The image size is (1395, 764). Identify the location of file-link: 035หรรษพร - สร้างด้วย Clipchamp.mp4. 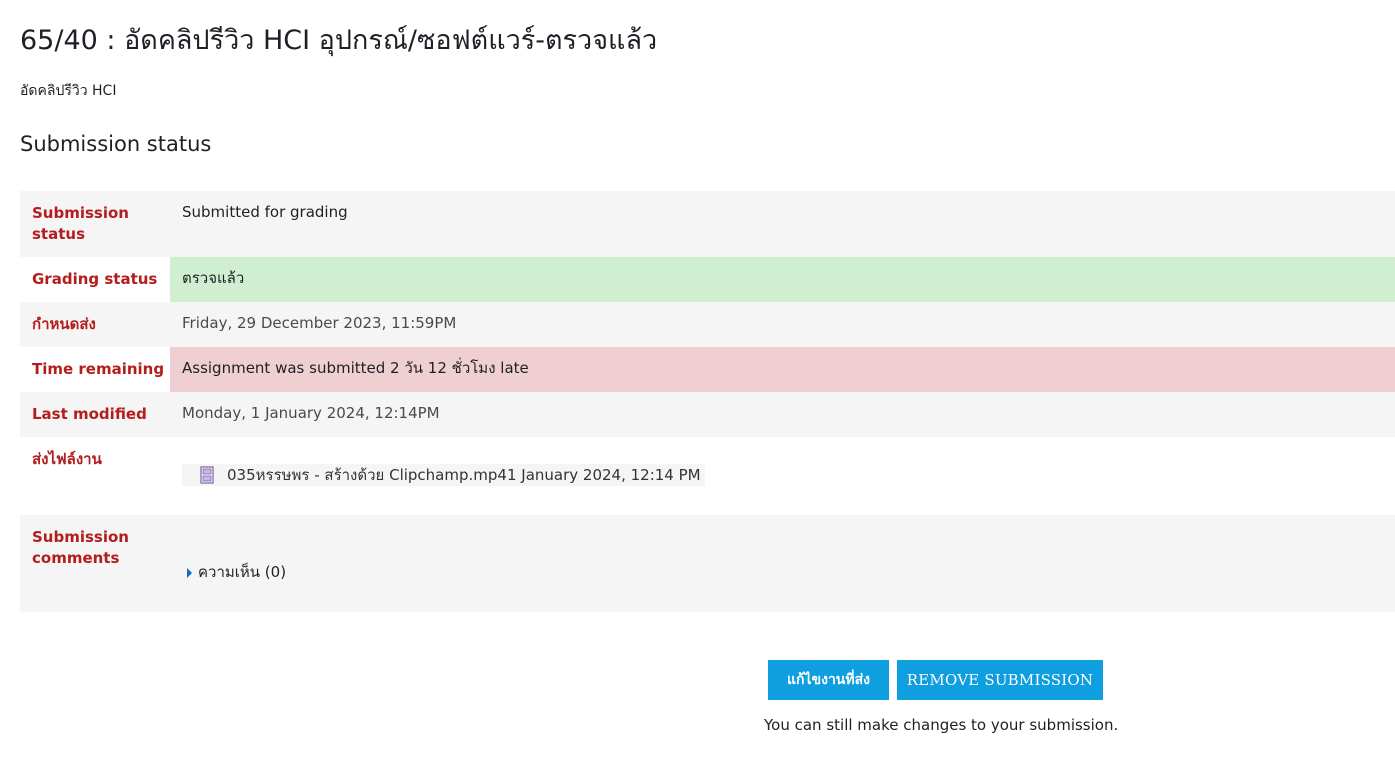
(367, 475).